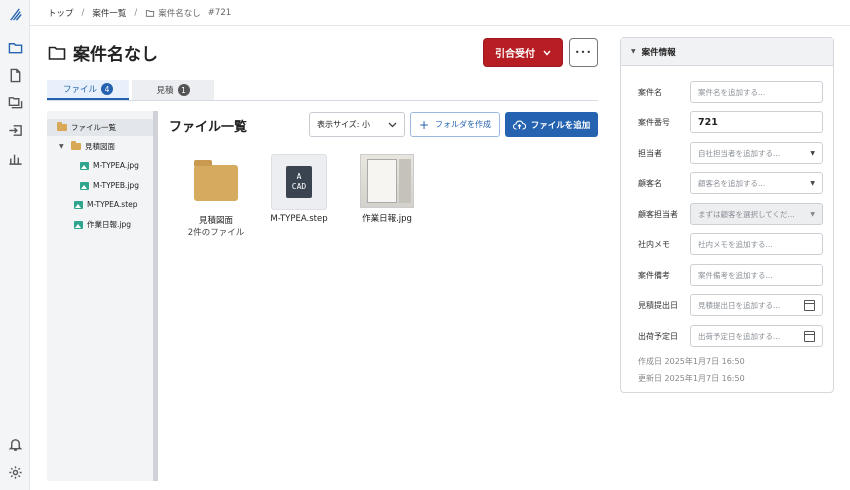  Describe the element at coordinates (15, 130) in the screenshot. I see `login-nav-icon` at that location.